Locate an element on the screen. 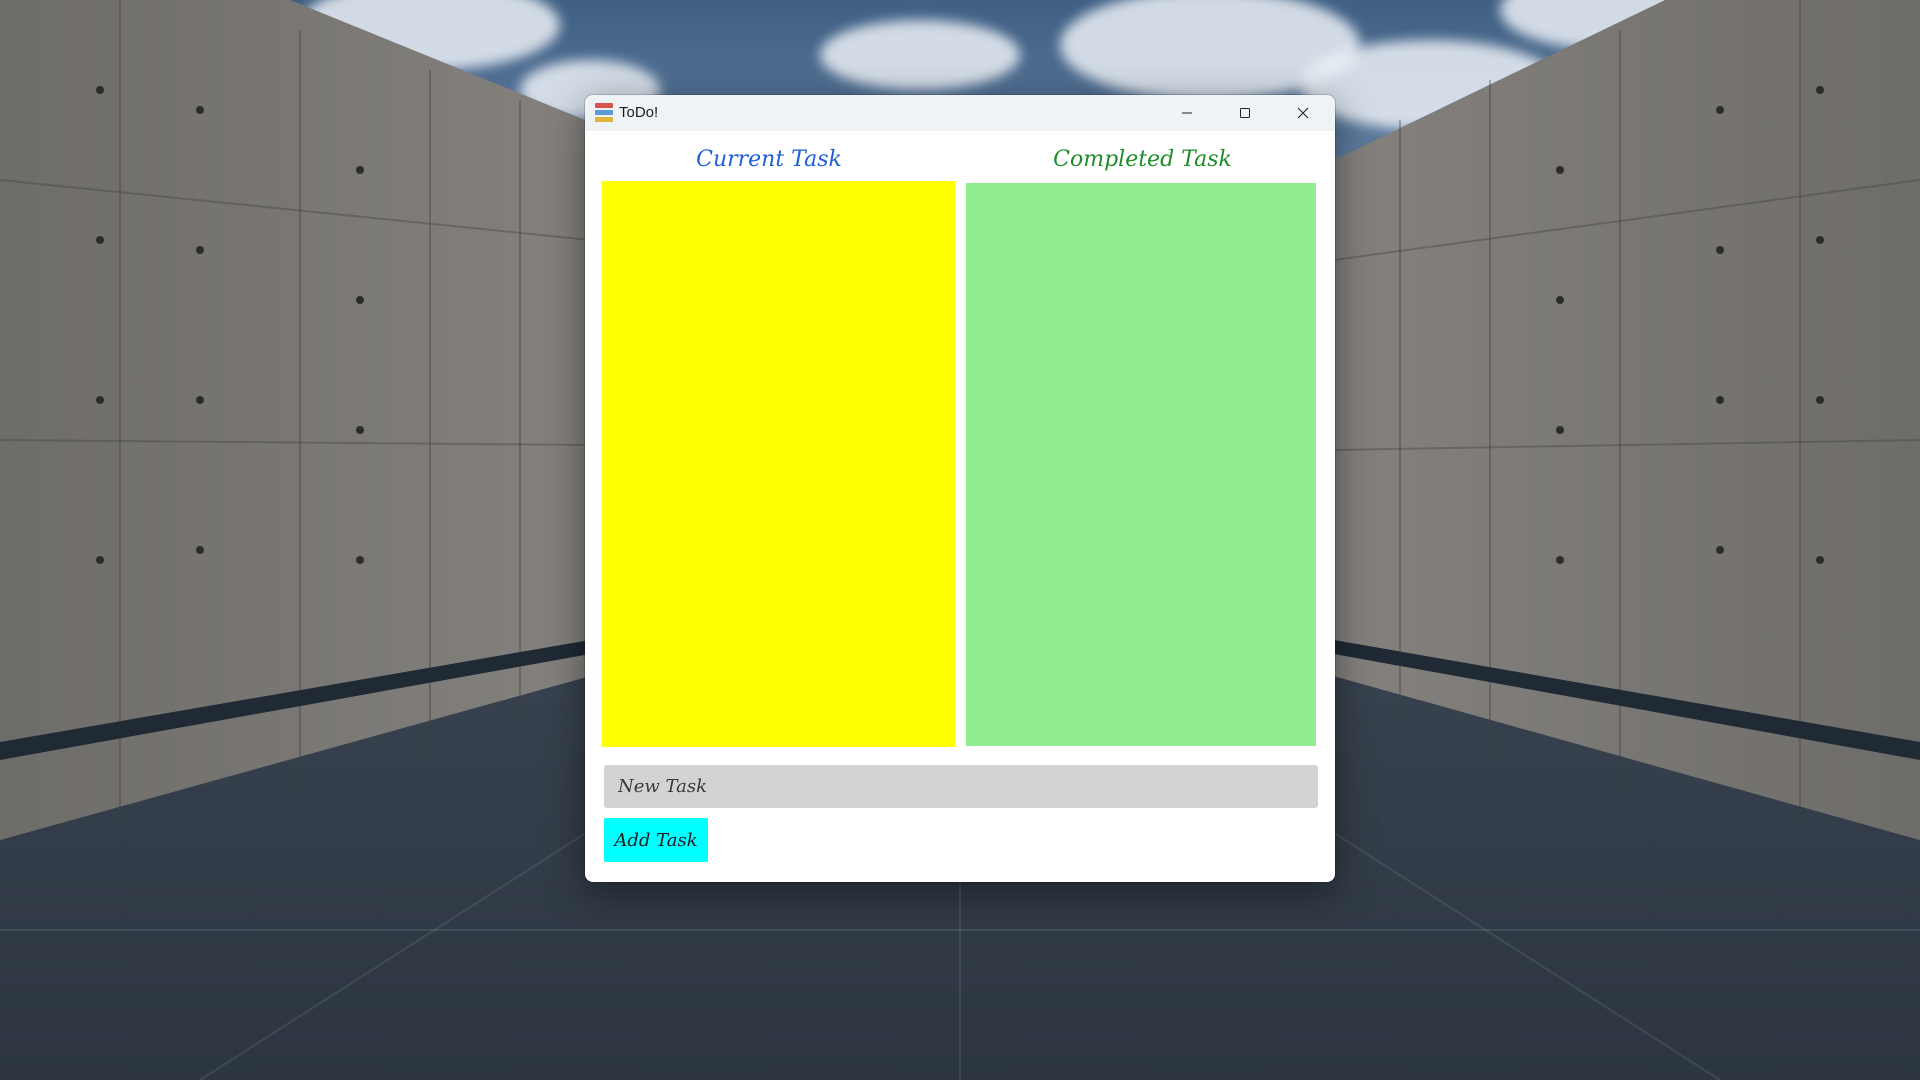  current-task-header: Current Task is located at coordinates (769, 159).